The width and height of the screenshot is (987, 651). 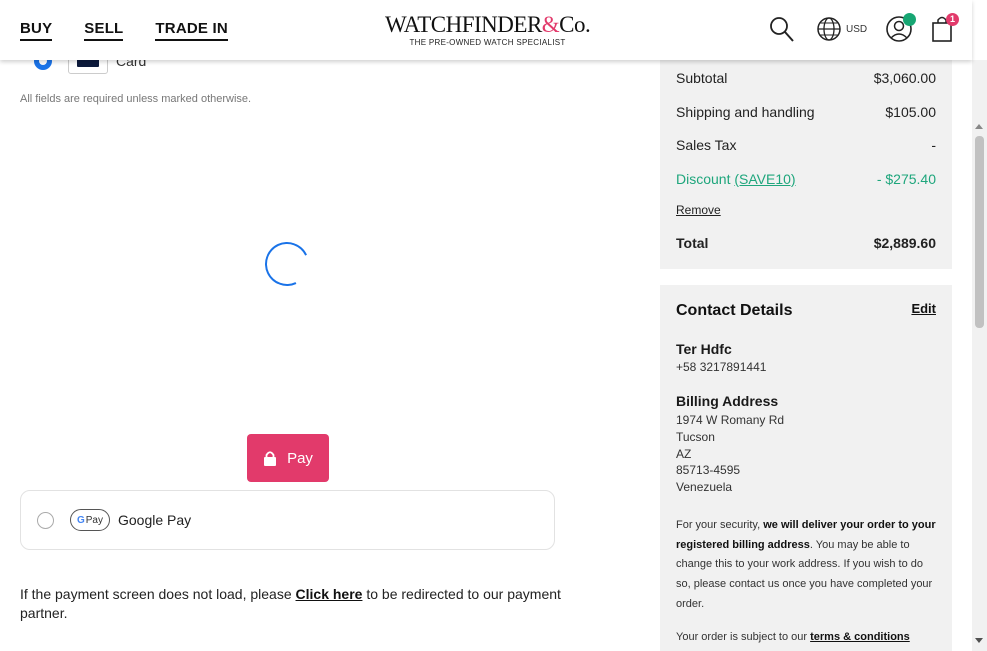 I want to click on currency-label: USD, so click(x=856, y=29).